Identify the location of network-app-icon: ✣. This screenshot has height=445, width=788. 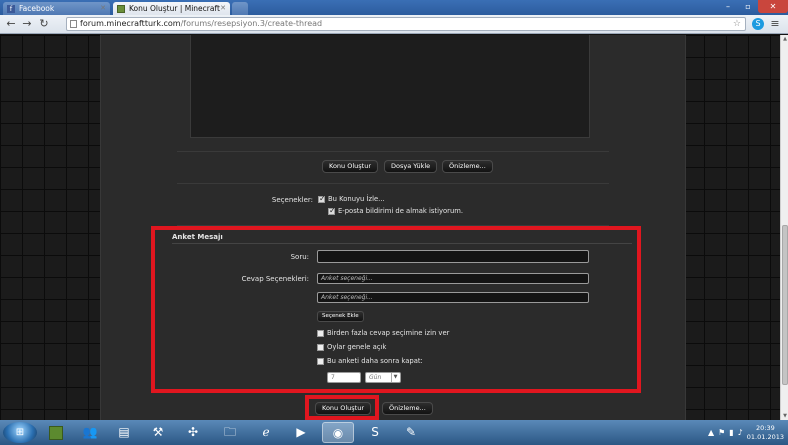
(193, 432).